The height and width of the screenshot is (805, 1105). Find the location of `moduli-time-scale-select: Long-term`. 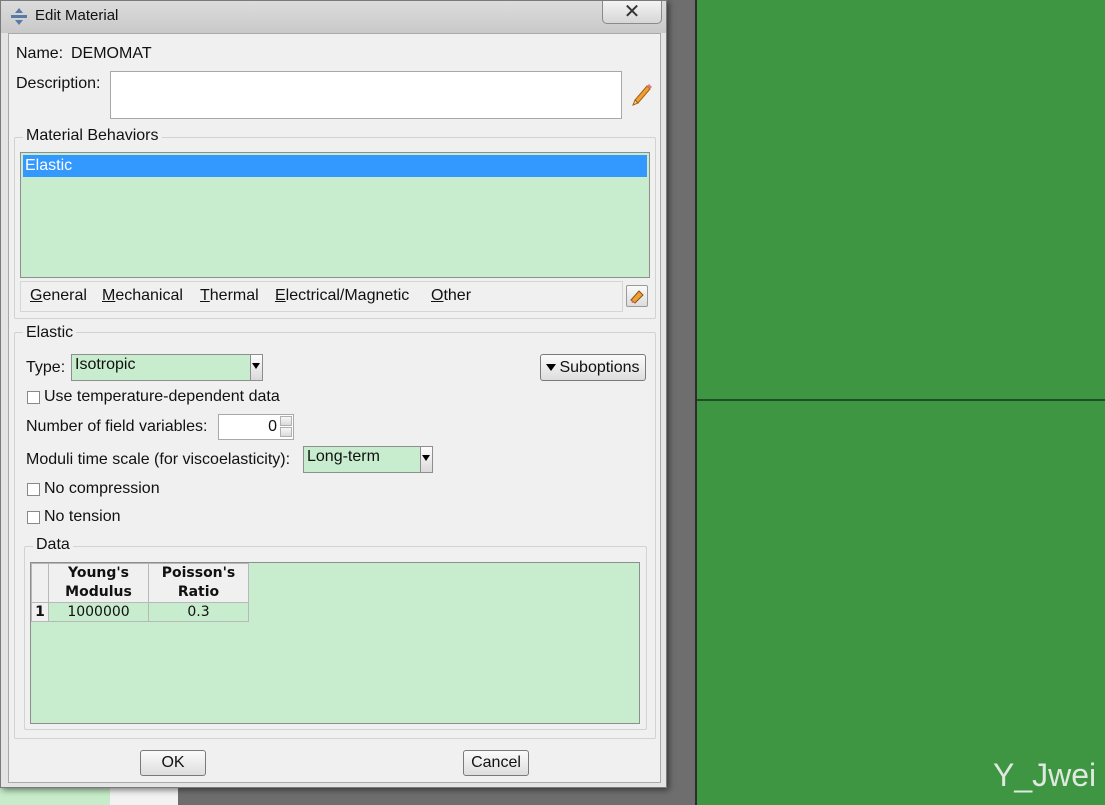

moduli-time-scale-select: Long-term is located at coordinates (368, 459).